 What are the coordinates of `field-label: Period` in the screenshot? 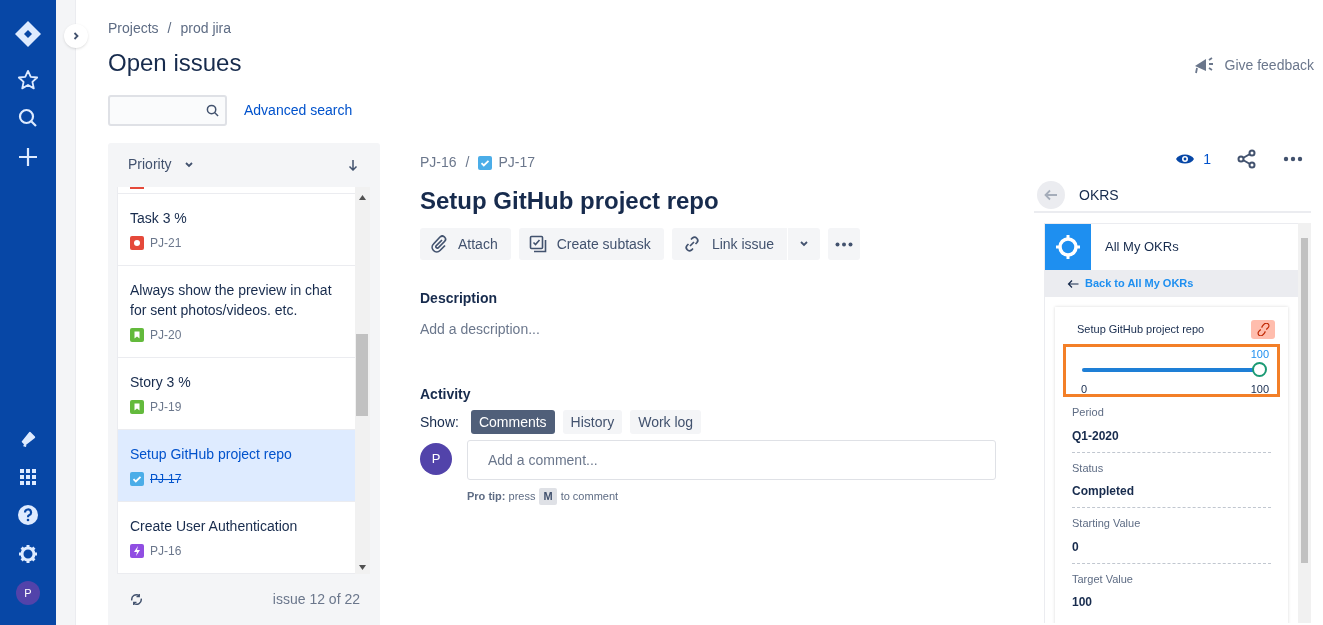 It's located at (1088, 412).